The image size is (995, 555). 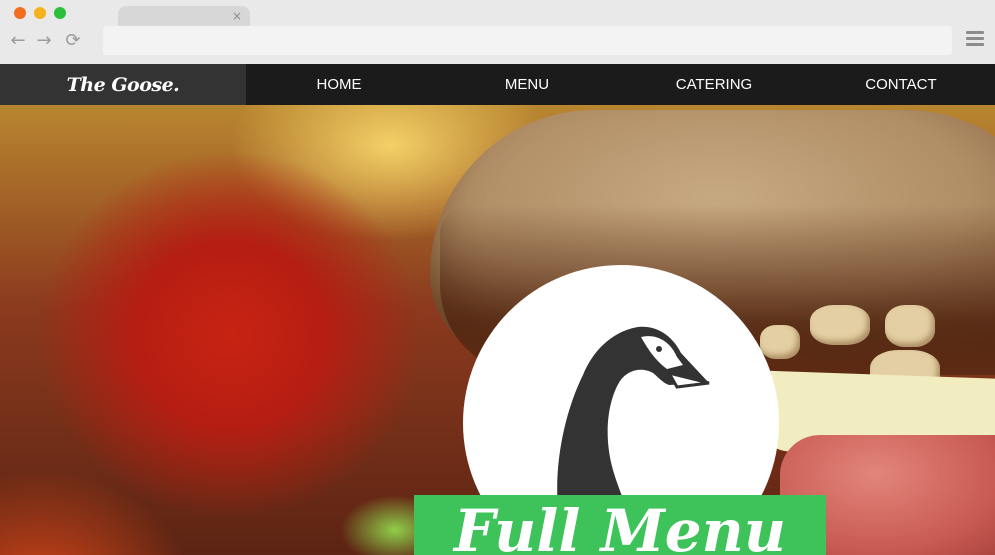 I want to click on site-navbar: The Goose. HOME MENU CATERING CONTACT, so click(x=497, y=84).